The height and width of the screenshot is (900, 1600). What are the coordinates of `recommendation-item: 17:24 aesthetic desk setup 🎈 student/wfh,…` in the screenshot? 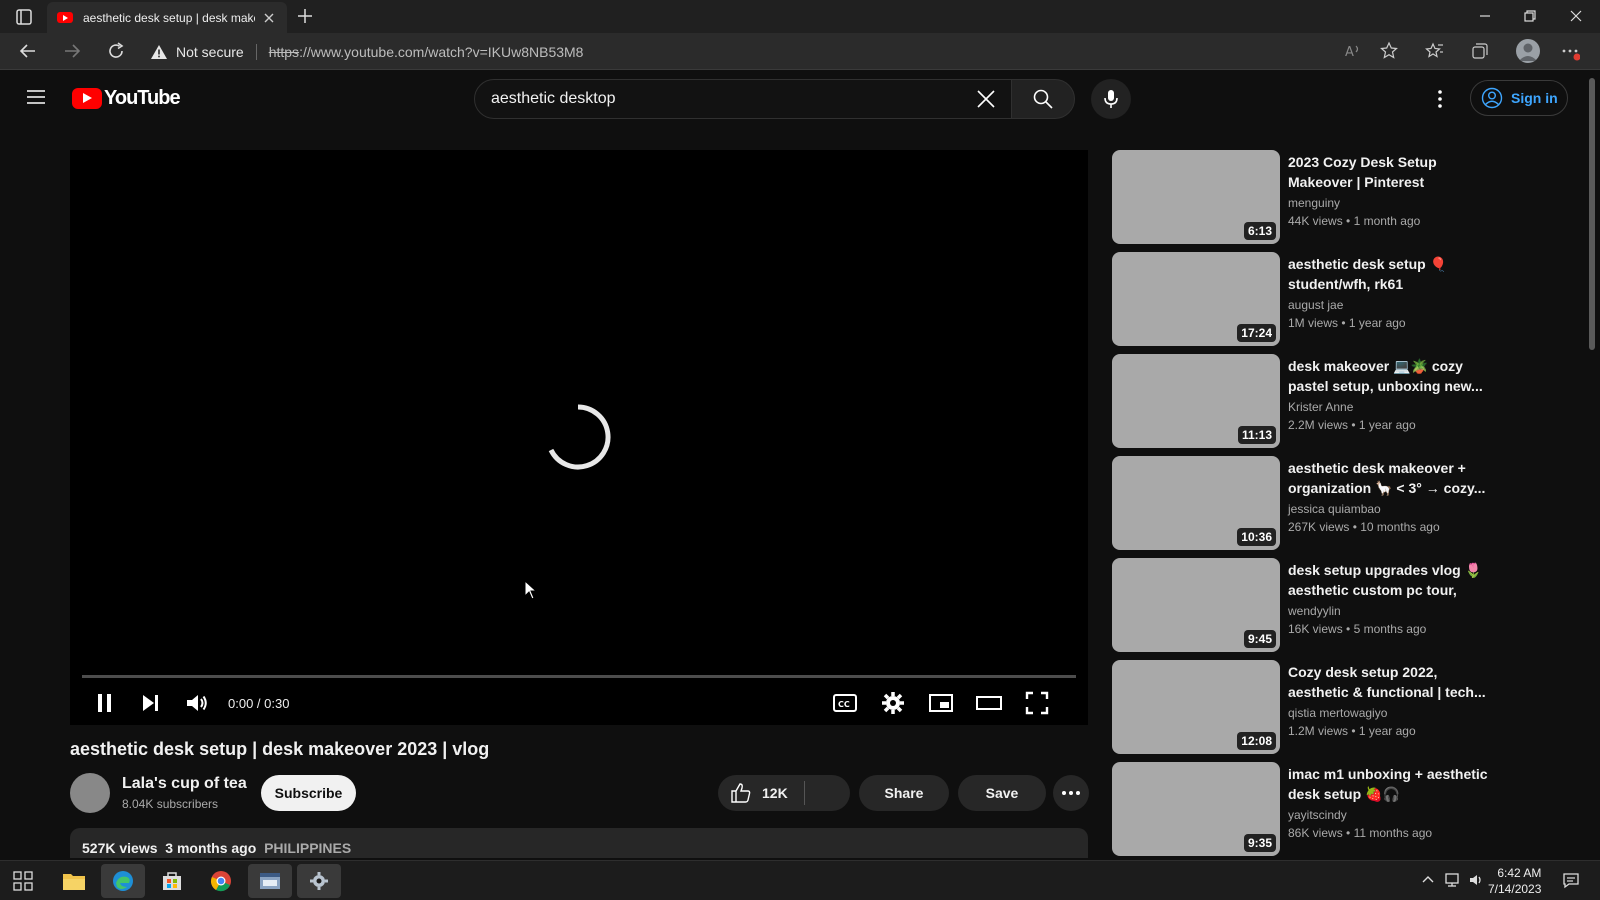 It's located at (1312, 299).